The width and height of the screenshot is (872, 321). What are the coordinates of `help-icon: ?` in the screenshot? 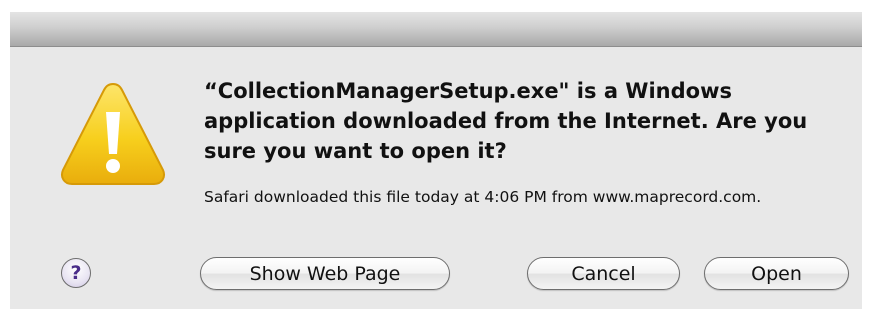 It's located at (76, 273).